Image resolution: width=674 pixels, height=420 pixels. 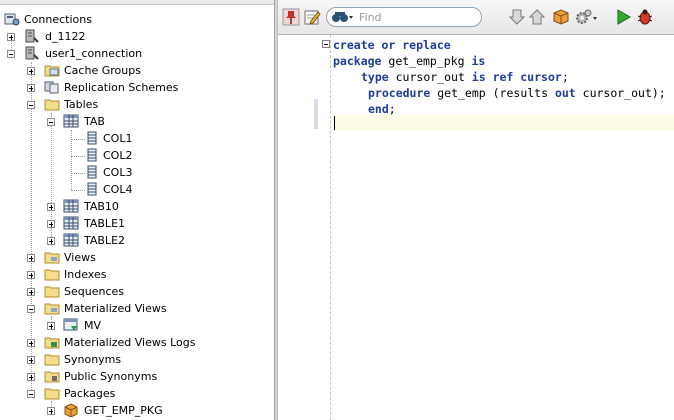 What do you see at coordinates (623, 17) in the screenshot?
I see `run-icon` at bounding box center [623, 17].